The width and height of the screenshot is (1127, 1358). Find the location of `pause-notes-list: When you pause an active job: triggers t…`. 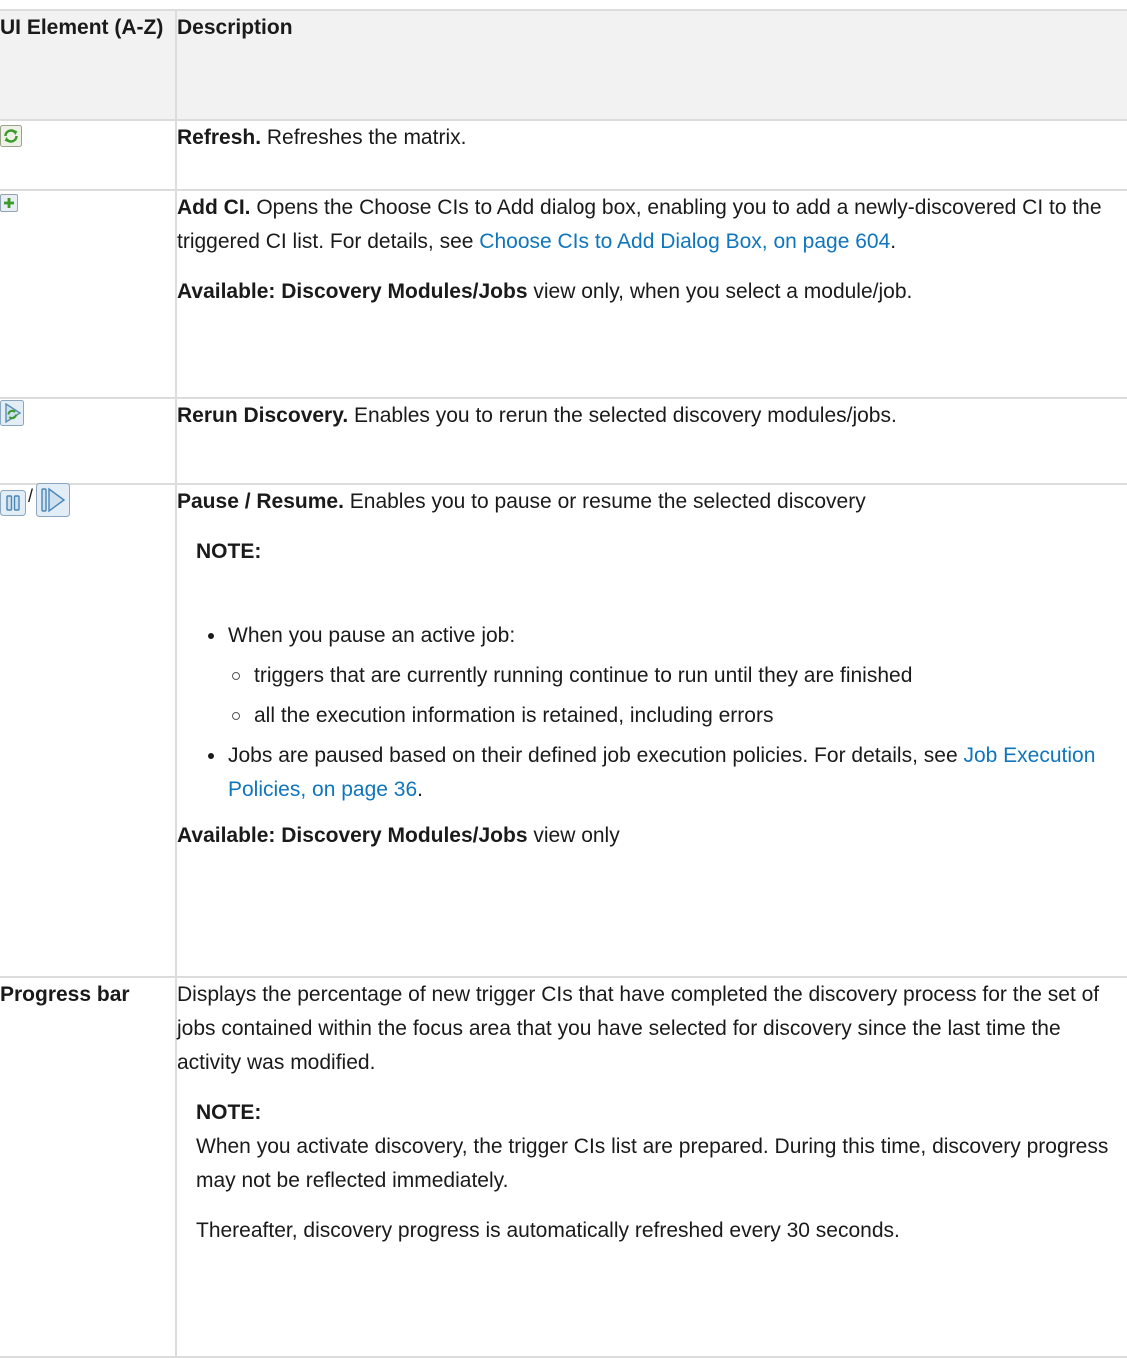

pause-notes-list: When you pause an active job: triggers t… is located at coordinates (652, 713).